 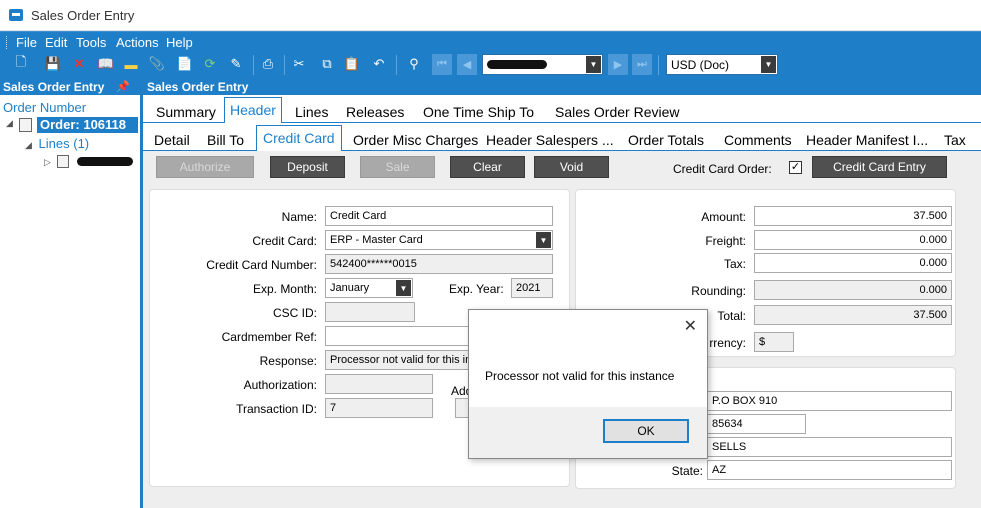 What do you see at coordinates (44, 107) in the screenshot?
I see `tree-header: Order Number` at bounding box center [44, 107].